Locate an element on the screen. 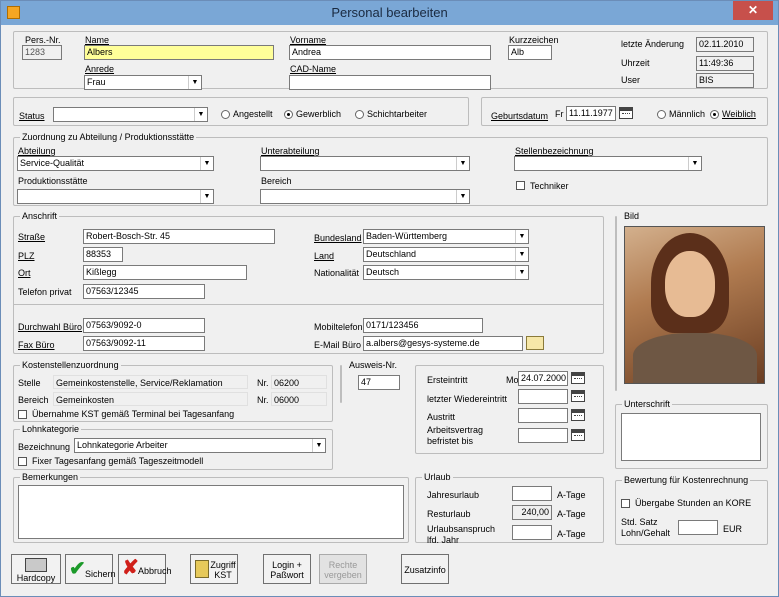 This screenshot has width=779, height=597. land-select: Deutschland ▼ is located at coordinates (446, 254).